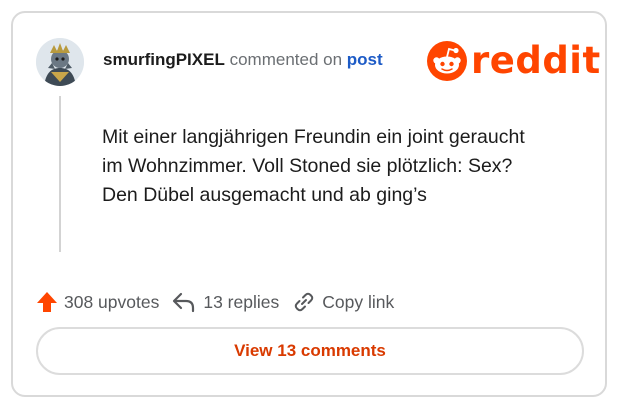  What do you see at coordinates (358, 301) in the screenshot?
I see `copy-link-label: Copy link` at bounding box center [358, 301].